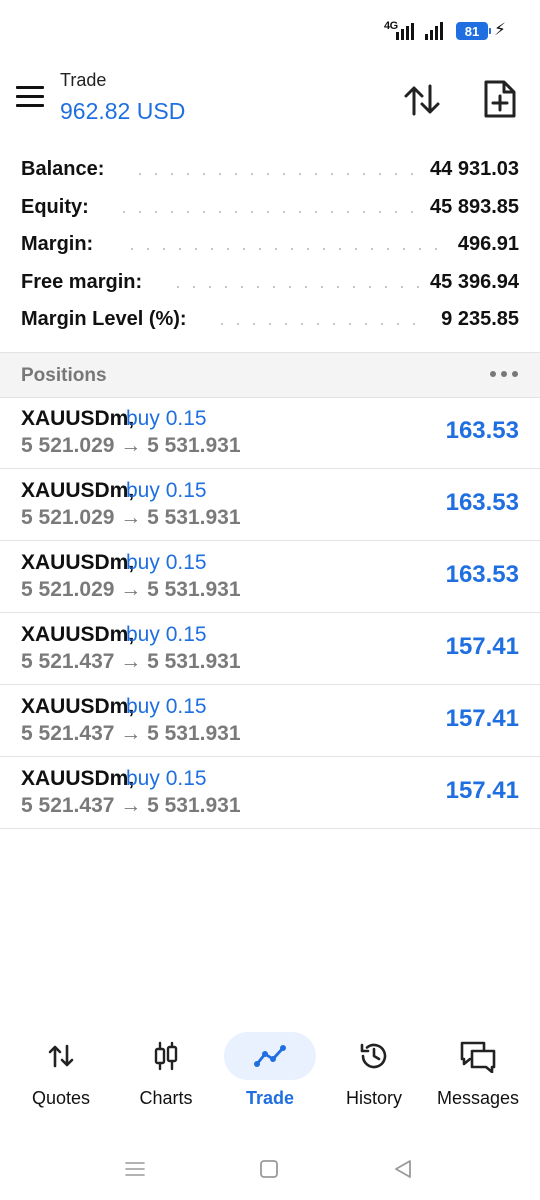 The height and width of the screenshot is (1200, 540). What do you see at coordinates (474, 169) in the screenshot?
I see `balance-value: 44 931.03` at bounding box center [474, 169].